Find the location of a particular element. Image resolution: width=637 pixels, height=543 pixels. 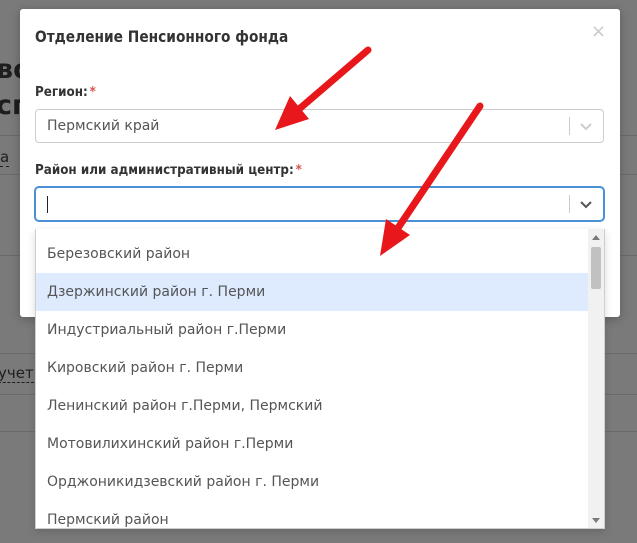

scrollbar-thumb is located at coordinates (596, 268).